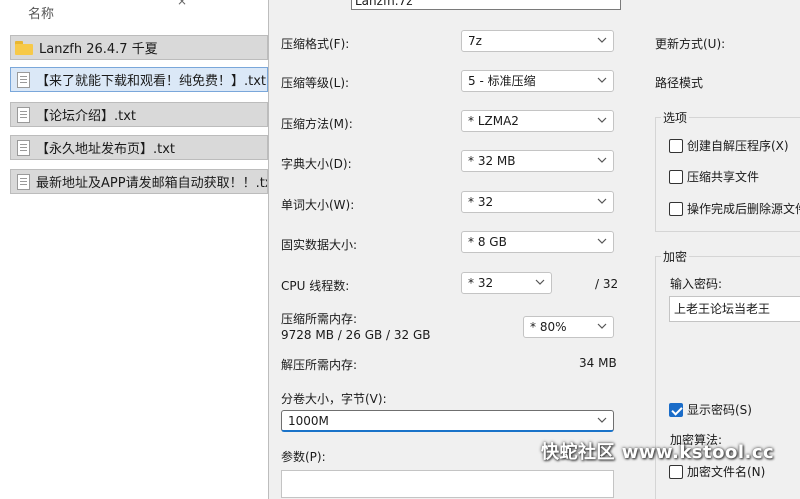 This screenshot has height=499, width=800. I want to click on decompress-memory-value: 34 MB, so click(598, 363).